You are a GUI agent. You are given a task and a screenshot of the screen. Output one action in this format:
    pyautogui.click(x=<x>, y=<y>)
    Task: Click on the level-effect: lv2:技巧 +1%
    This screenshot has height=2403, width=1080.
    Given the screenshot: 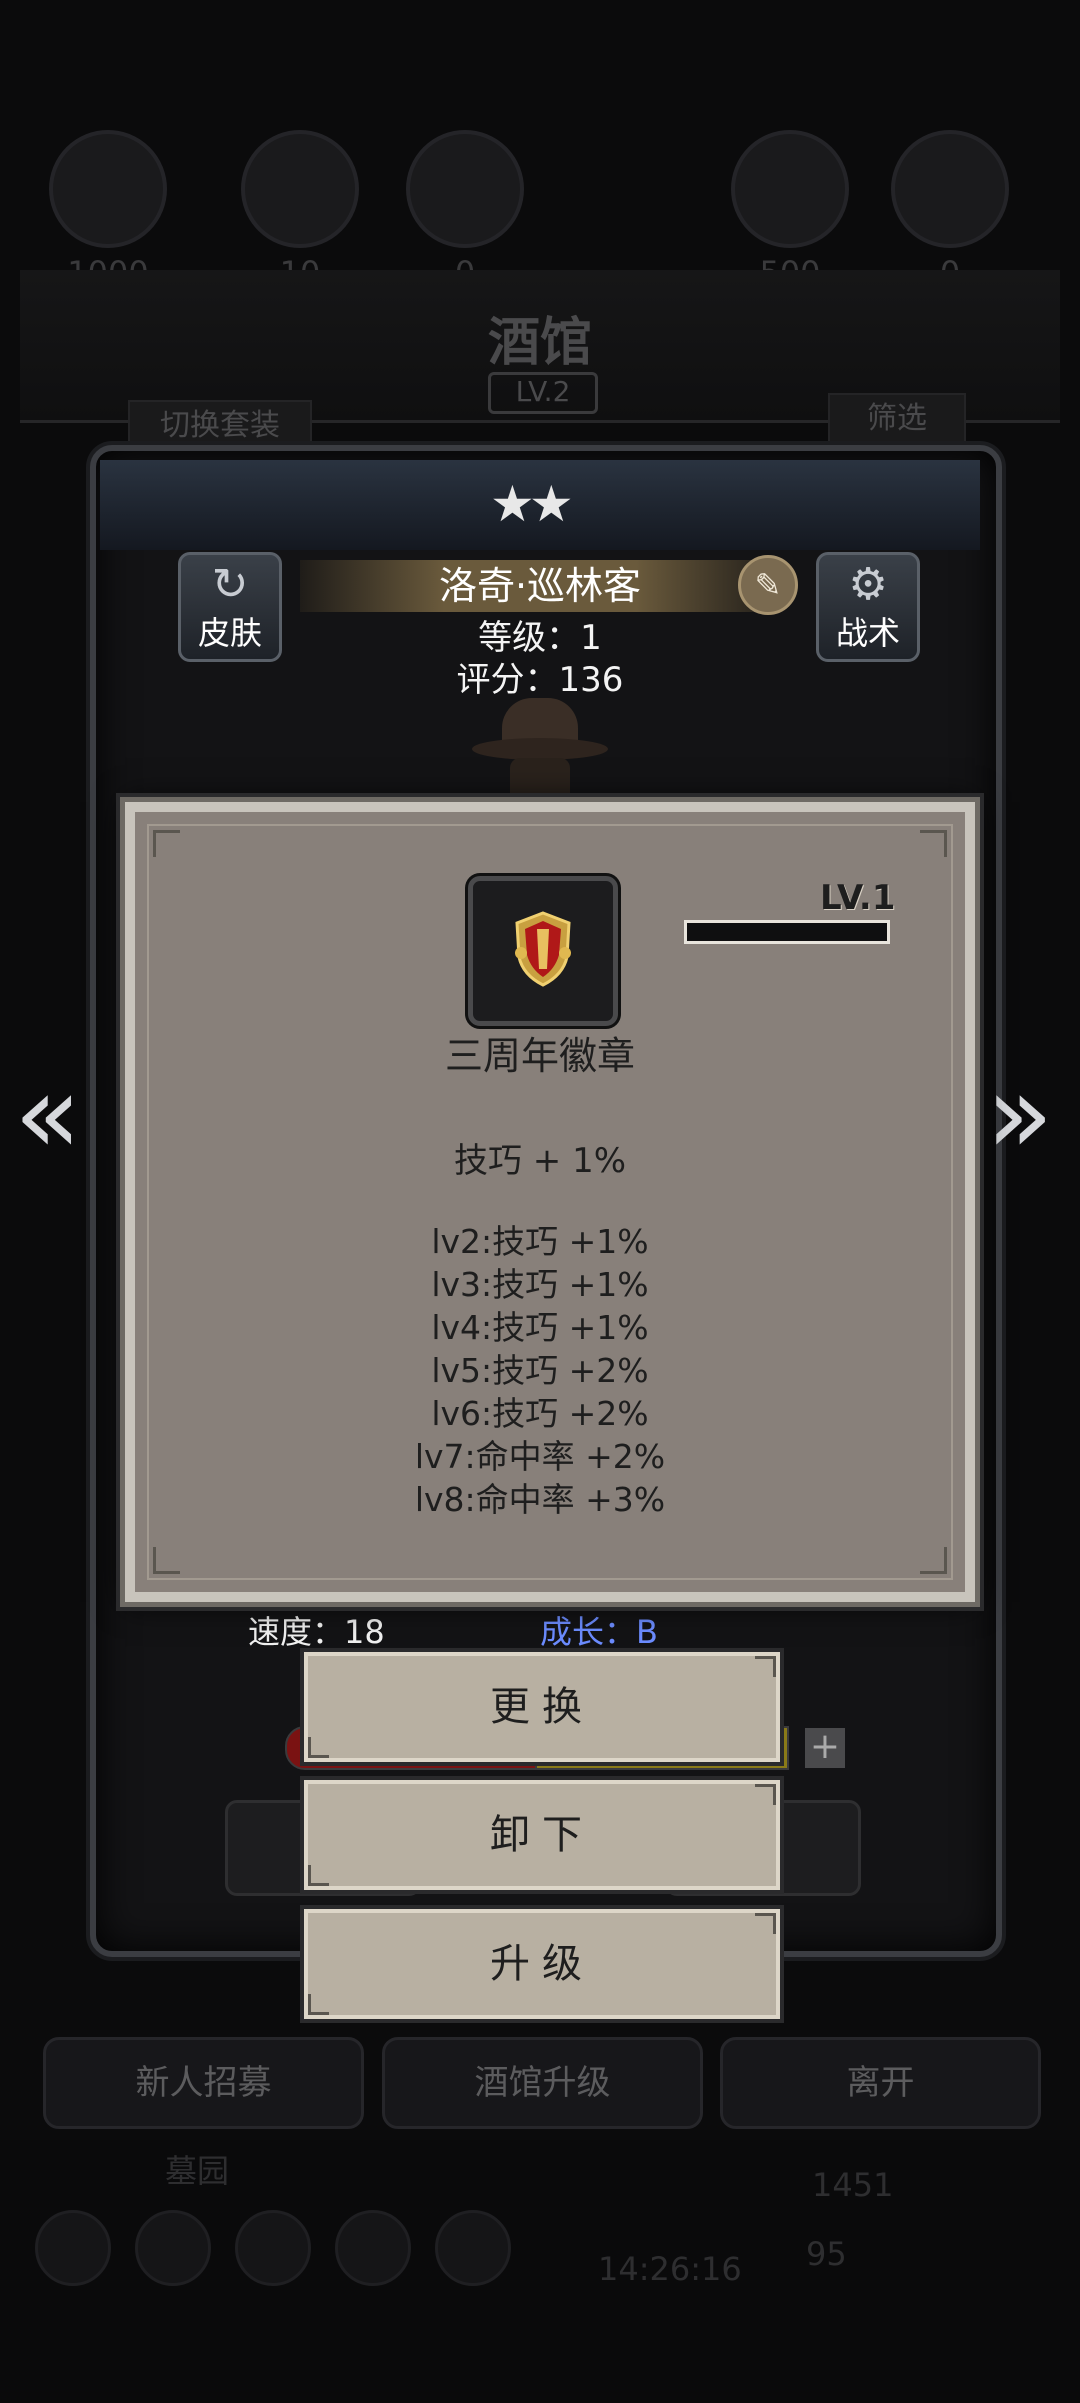 What is the action you would take?
    pyautogui.click(x=540, y=1241)
    